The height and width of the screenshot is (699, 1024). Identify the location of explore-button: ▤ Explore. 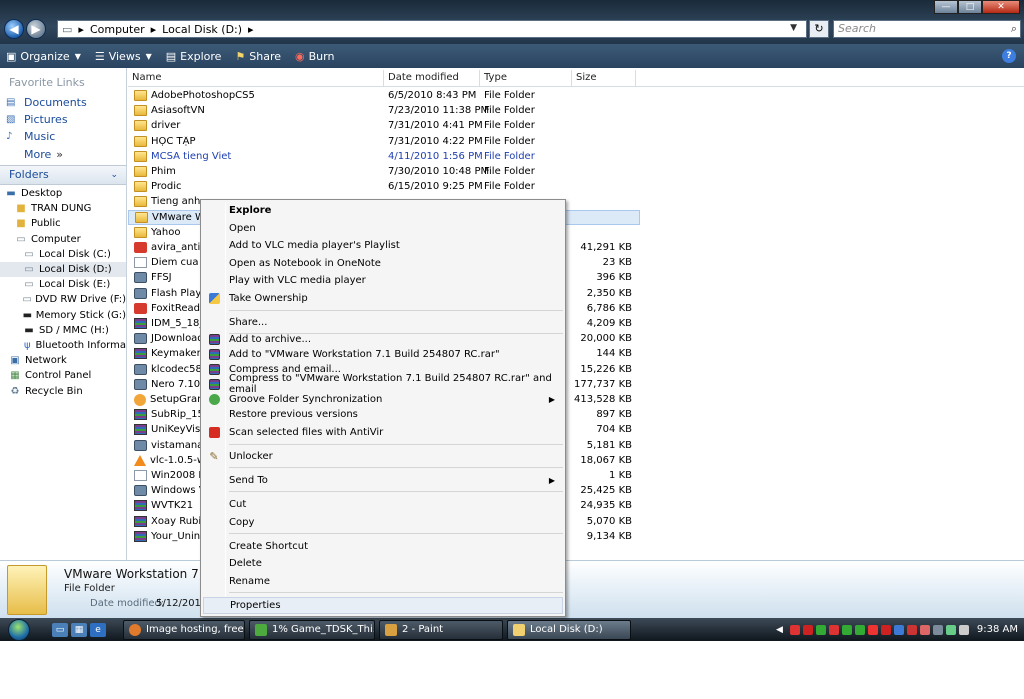
(194, 56).